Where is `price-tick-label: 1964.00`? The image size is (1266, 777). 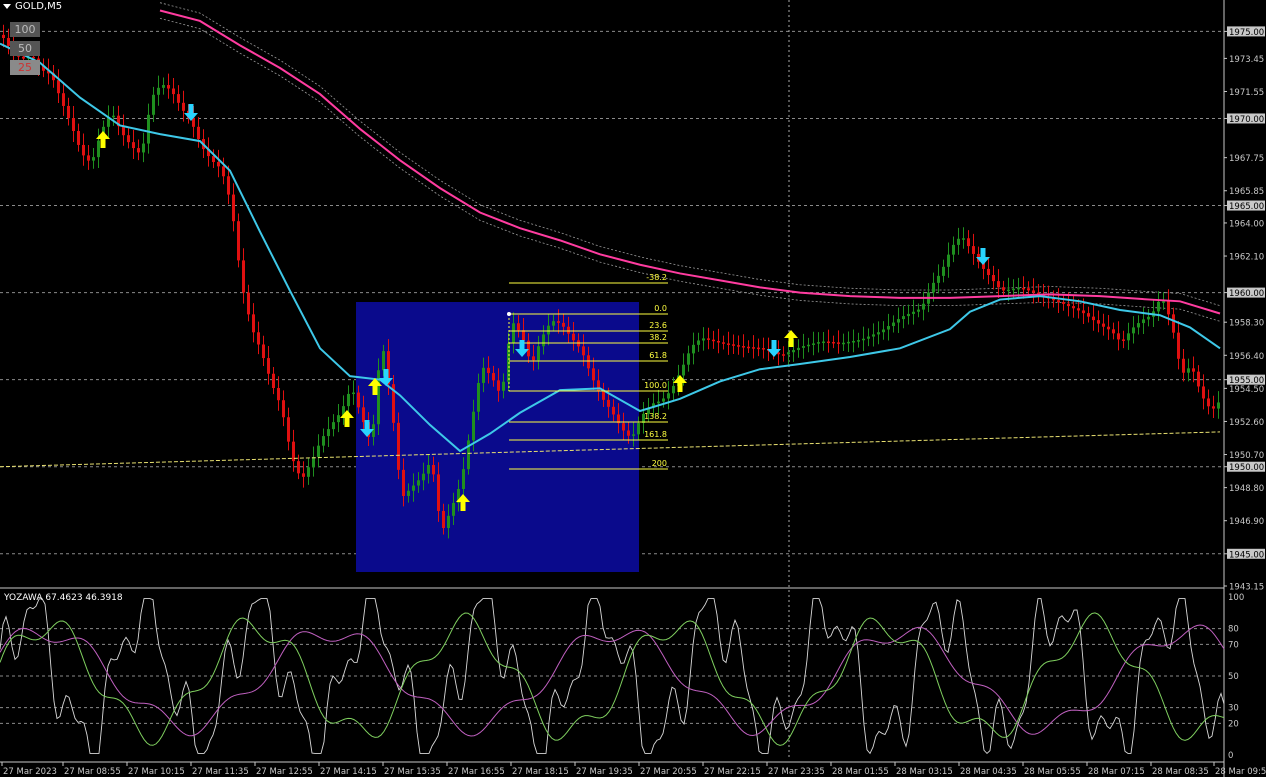 price-tick-label: 1964.00 is located at coordinates (1246, 224).